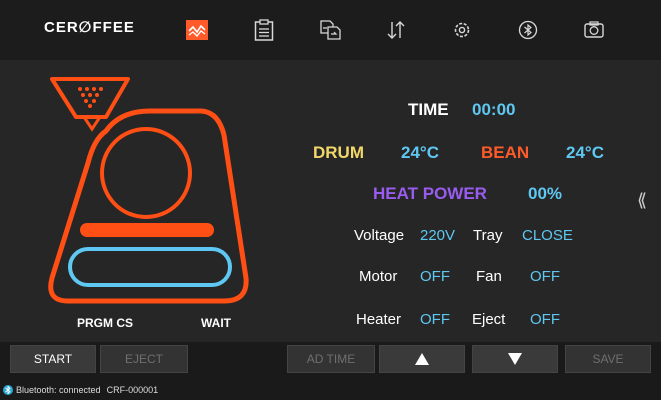 This screenshot has width=661, height=400. What do you see at coordinates (594, 30) in the screenshot?
I see `camera-icon` at bounding box center [594, 30].